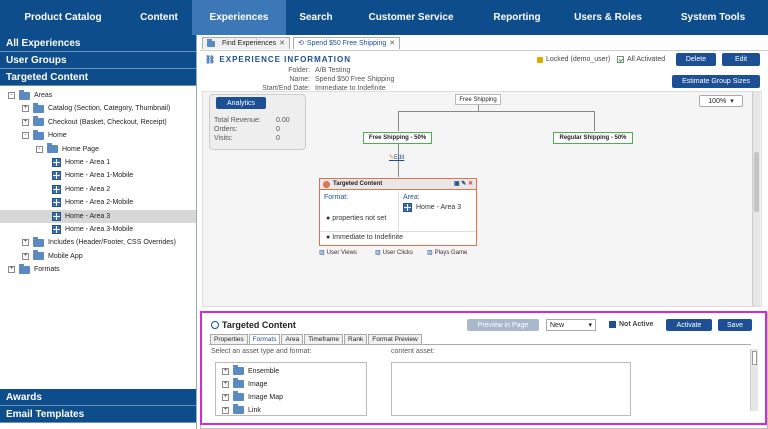  I want to click on visits-value: 0, so click(278, 138).